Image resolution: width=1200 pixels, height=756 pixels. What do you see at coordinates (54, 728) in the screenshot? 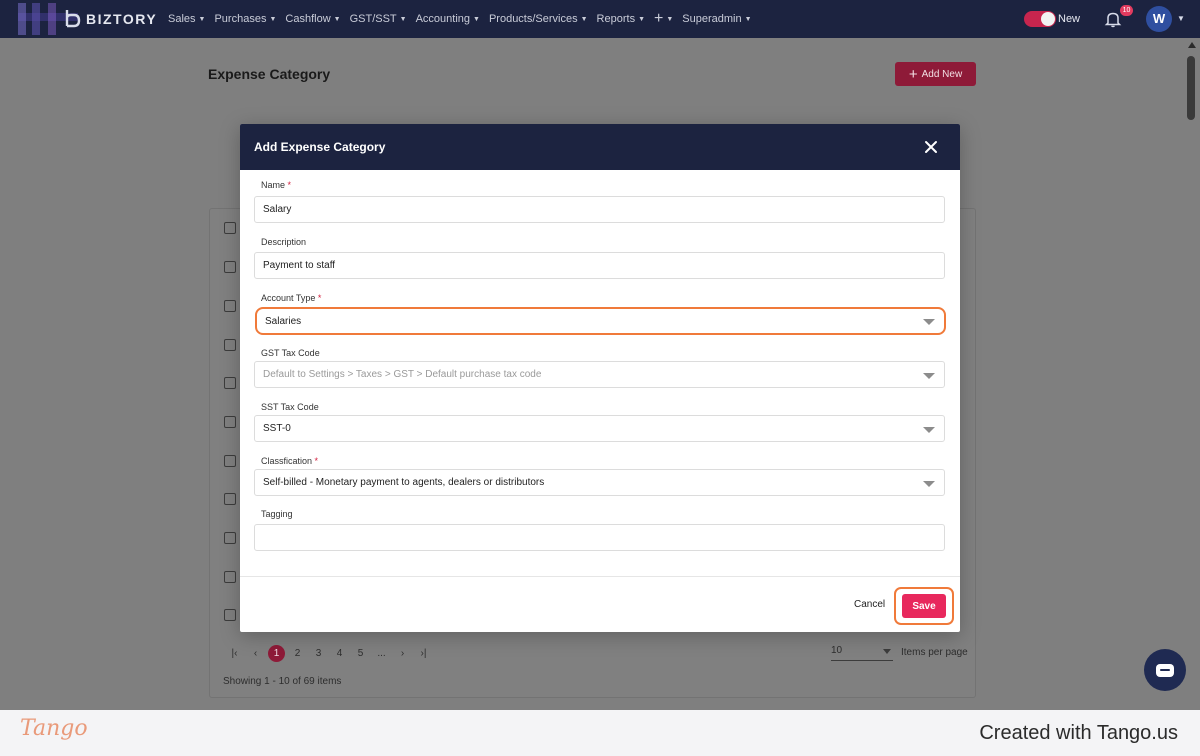
I see `tango-logo: Tango` at bounding box center [54, 728].